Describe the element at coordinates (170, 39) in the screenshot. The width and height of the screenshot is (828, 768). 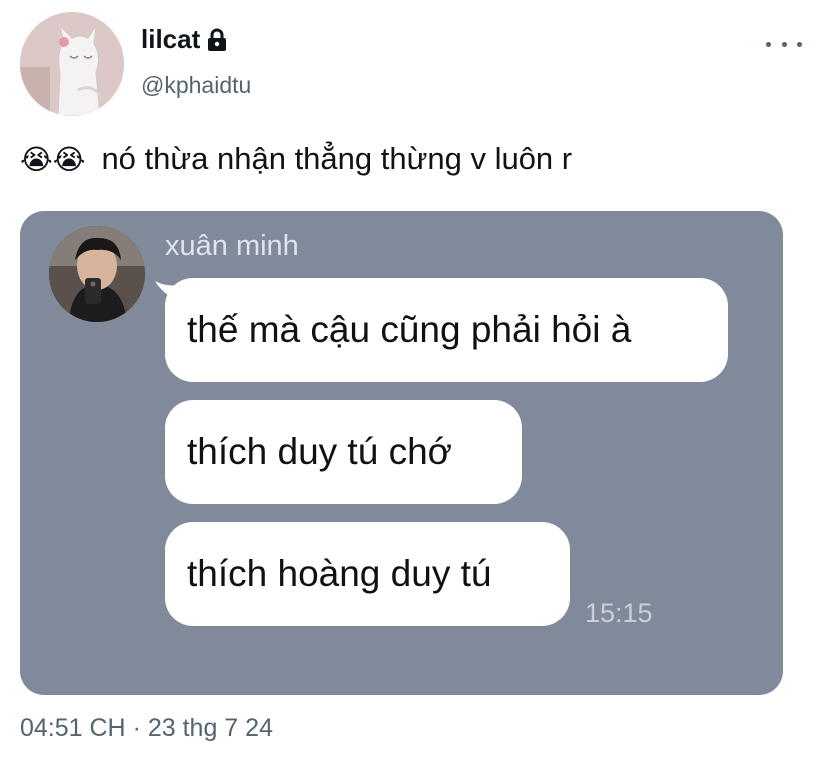
I see `author-display-name: lilcat` at that location.